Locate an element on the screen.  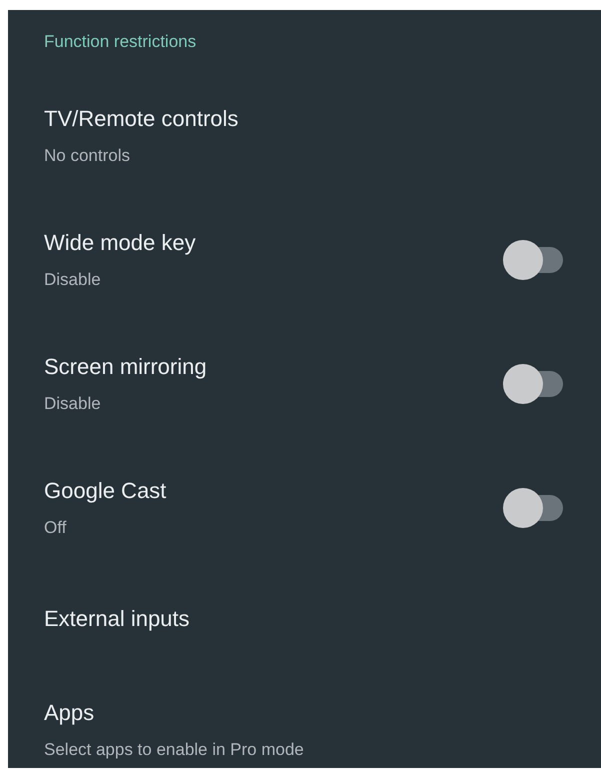
setting-title: External inputs is located at coordinates (117, 619).